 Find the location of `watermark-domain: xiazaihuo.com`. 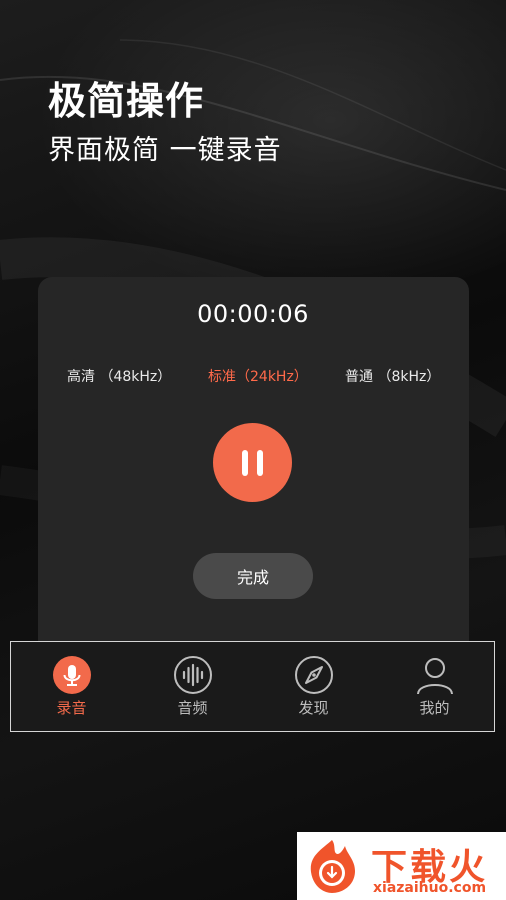

watermark-domain: xiazaihuo.com is located at coordinates (430, 888).